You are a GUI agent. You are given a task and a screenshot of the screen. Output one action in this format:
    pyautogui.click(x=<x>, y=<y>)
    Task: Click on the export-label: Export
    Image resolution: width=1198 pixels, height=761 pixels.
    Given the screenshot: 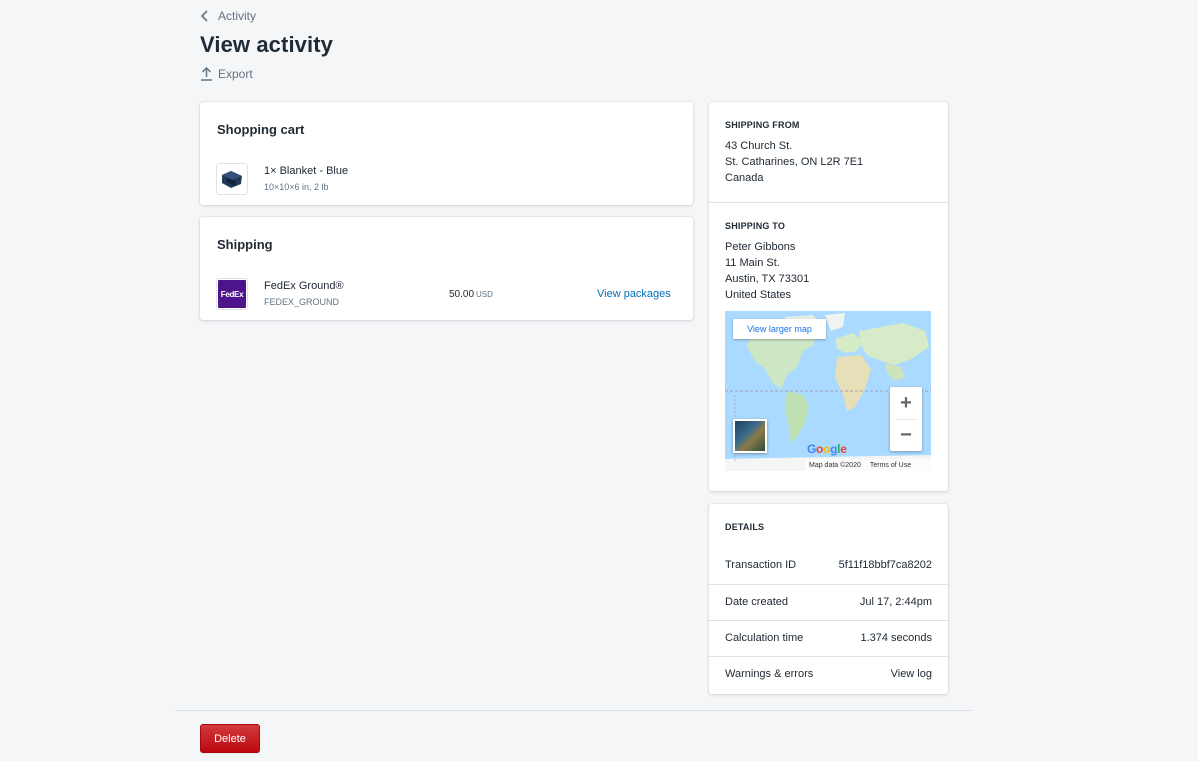 What is the action you would take?
    pyautogui.click(x=235, y=74)
    